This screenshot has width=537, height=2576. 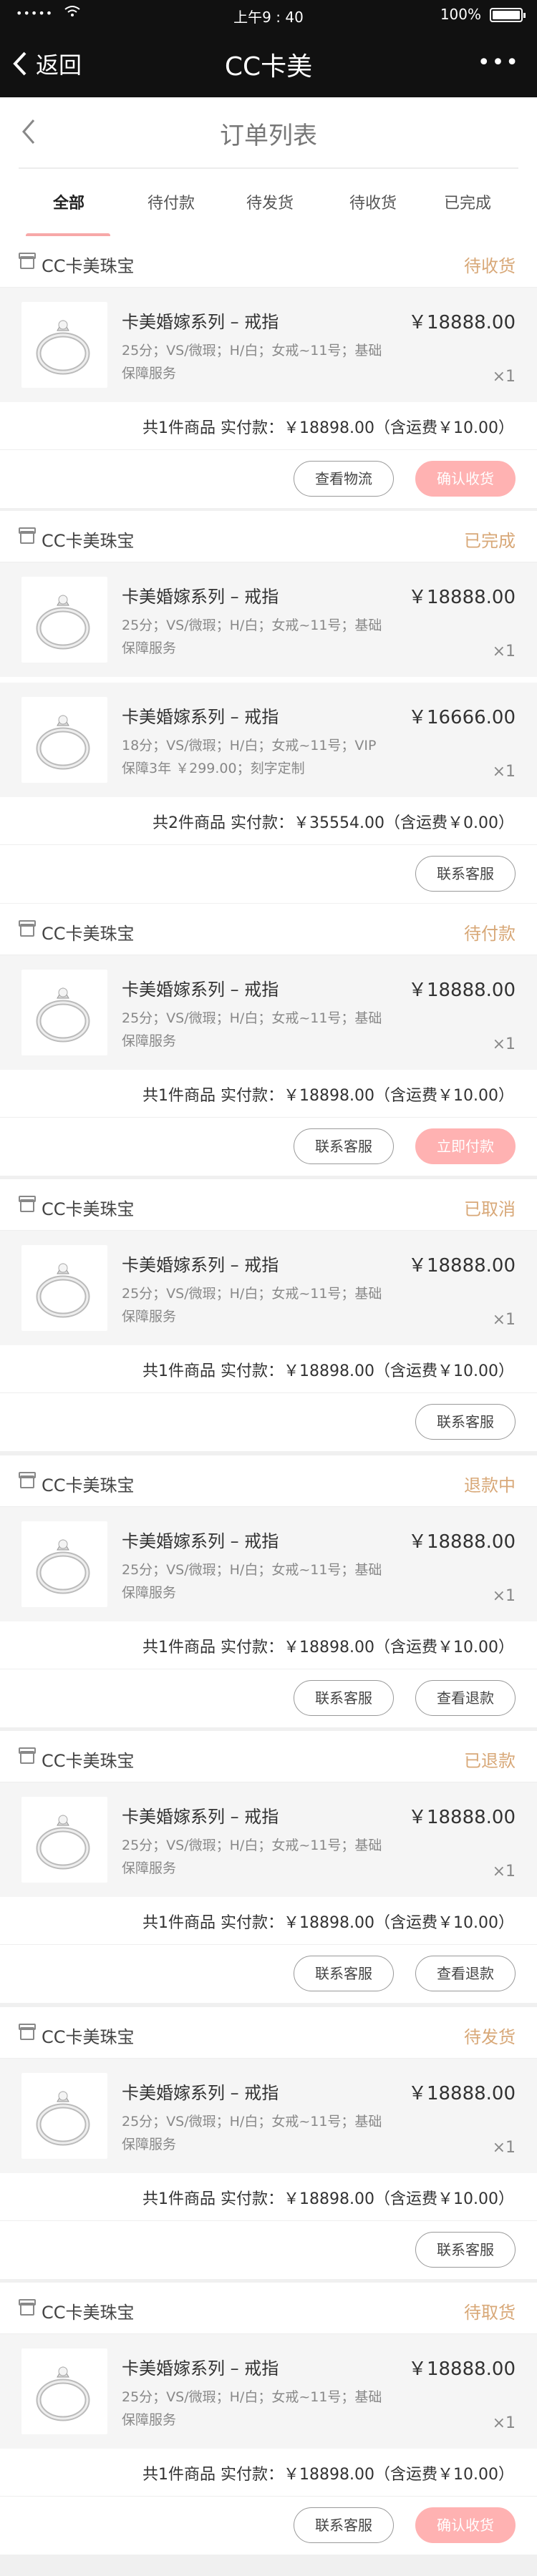 I want to click on order-status: 退款中, so click(x=490, y=1485).